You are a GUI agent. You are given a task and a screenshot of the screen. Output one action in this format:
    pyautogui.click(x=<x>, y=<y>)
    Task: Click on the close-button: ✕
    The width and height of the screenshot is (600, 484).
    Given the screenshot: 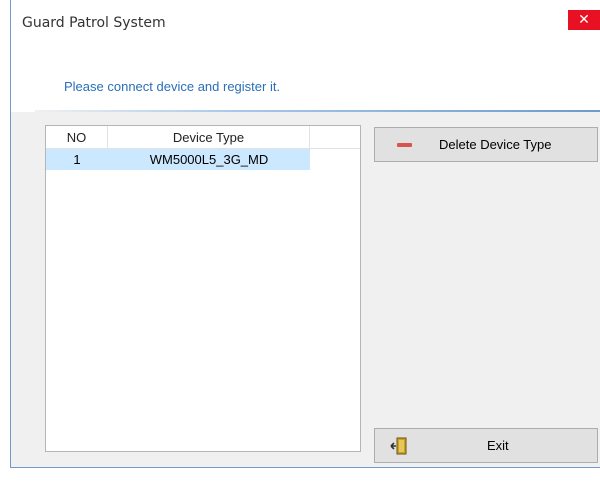 What is the action you would take?
    pyautogui.click(x=584, y=20)
    